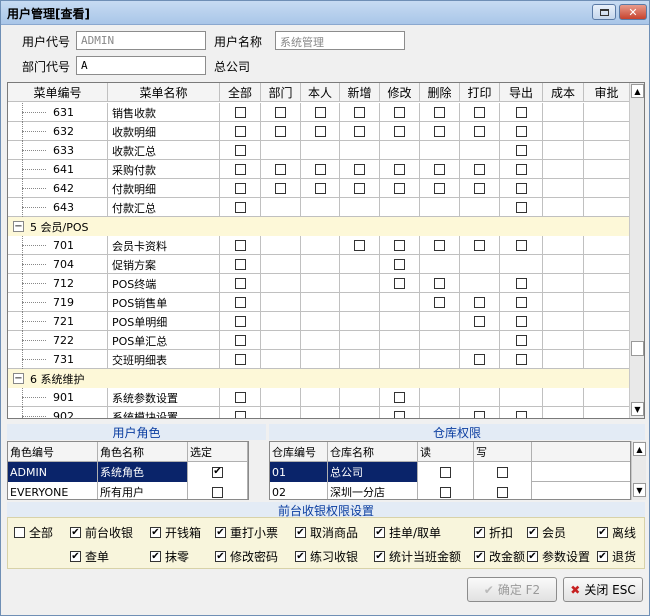  I want to click on confirm-button: ✔ 确定 F2, so click(512, 589).